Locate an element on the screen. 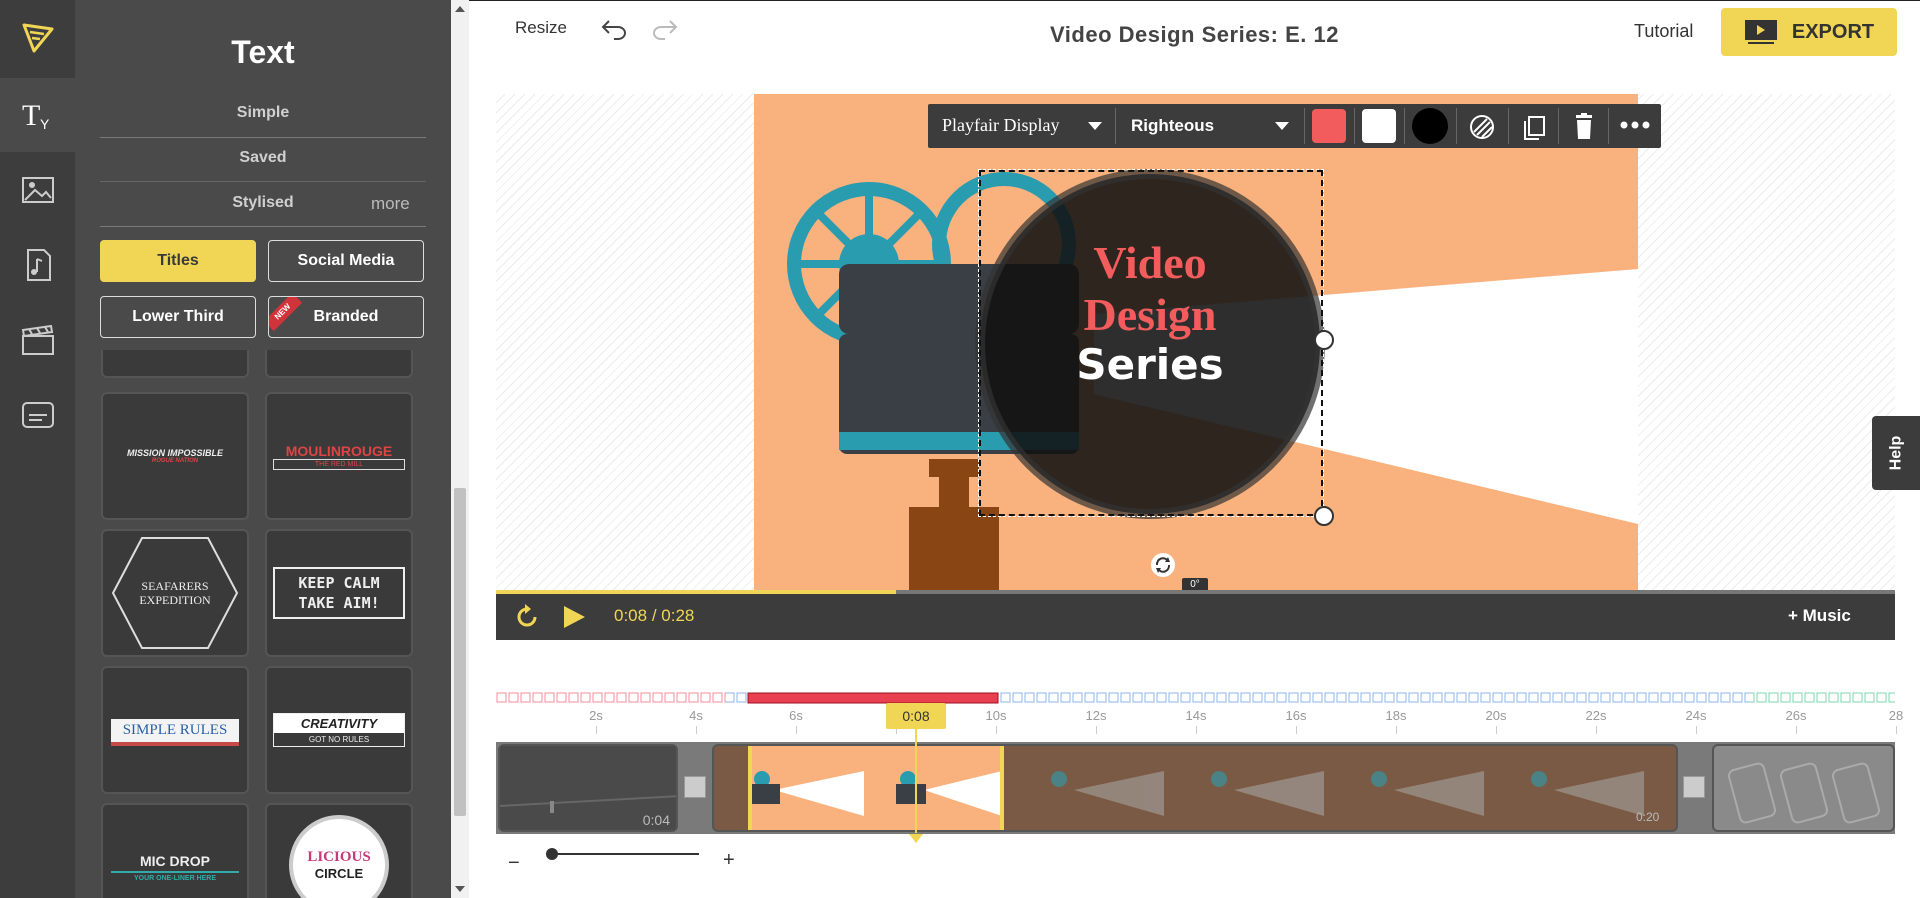  tick-label: 24s is located at coordinates (1696, 715).